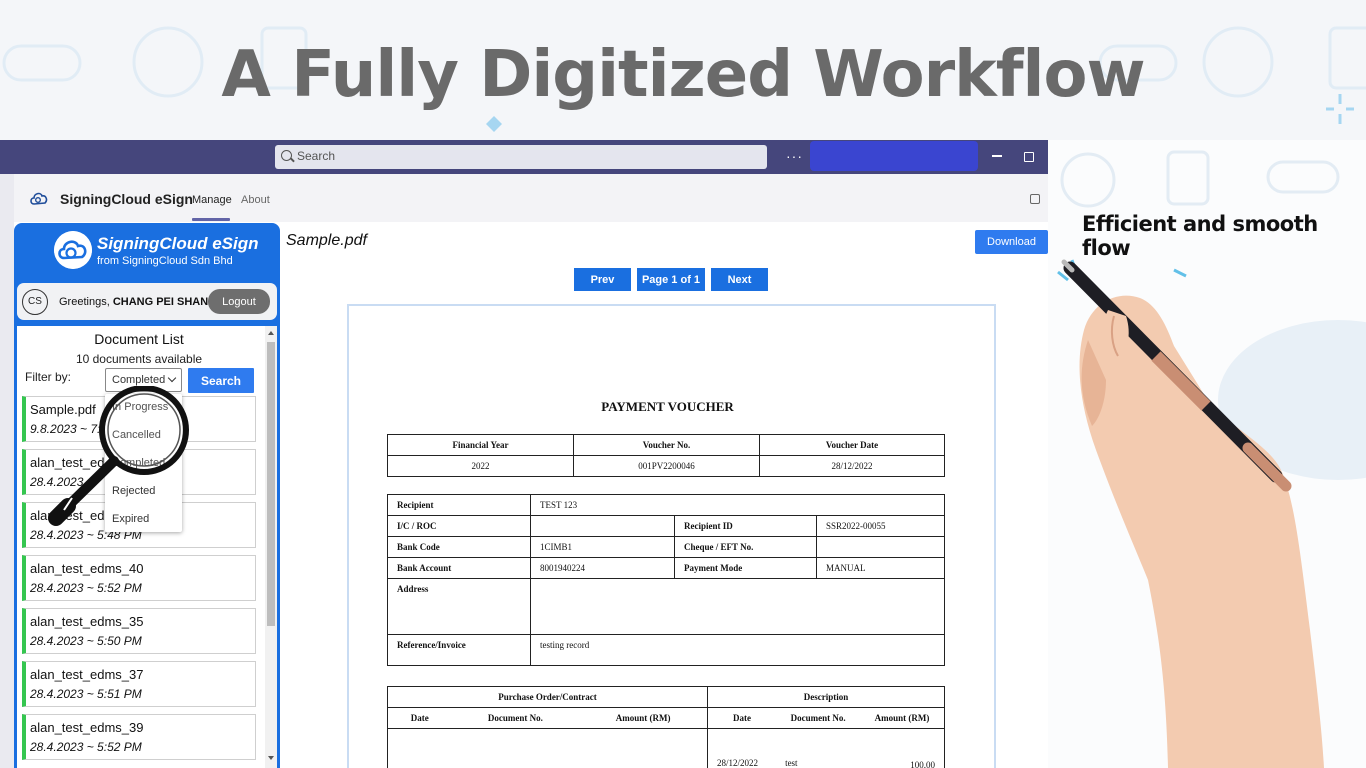 The height and width of the screenshot is (768, 1366). What do you see at coordinates (212, 200) in the screenshot?
I see `tab-manage: Manage` at bounding box center [212, 200].